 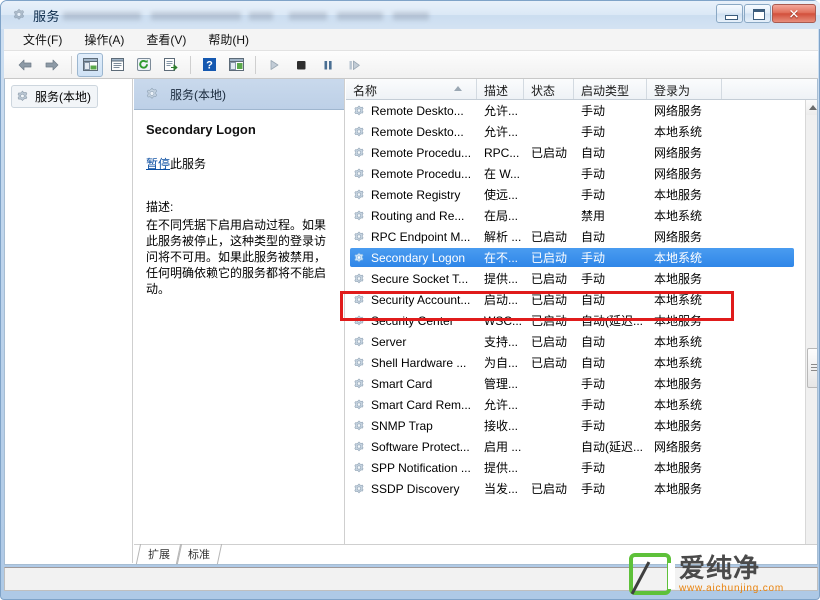 I want to click on table-row: Remote Deskto... 允许... 手动 网络服务, so click(x=575, y=110).